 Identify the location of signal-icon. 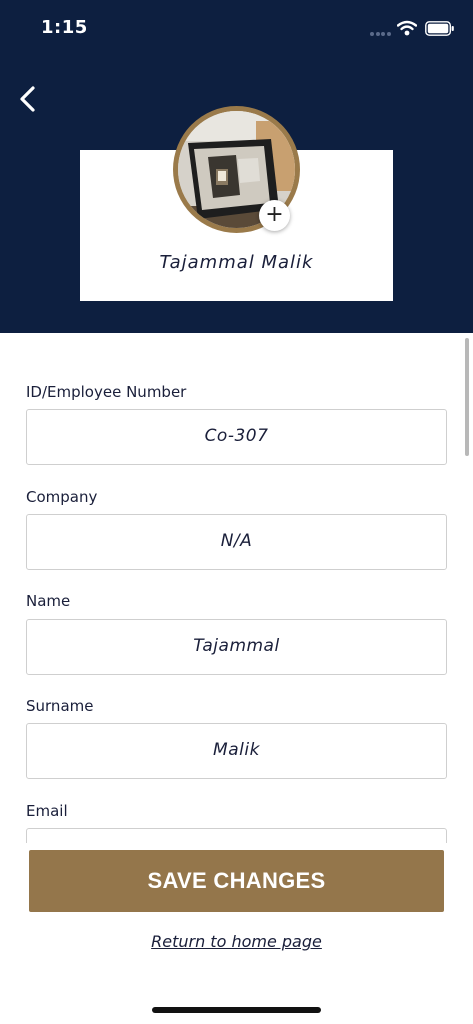
(381, 34).